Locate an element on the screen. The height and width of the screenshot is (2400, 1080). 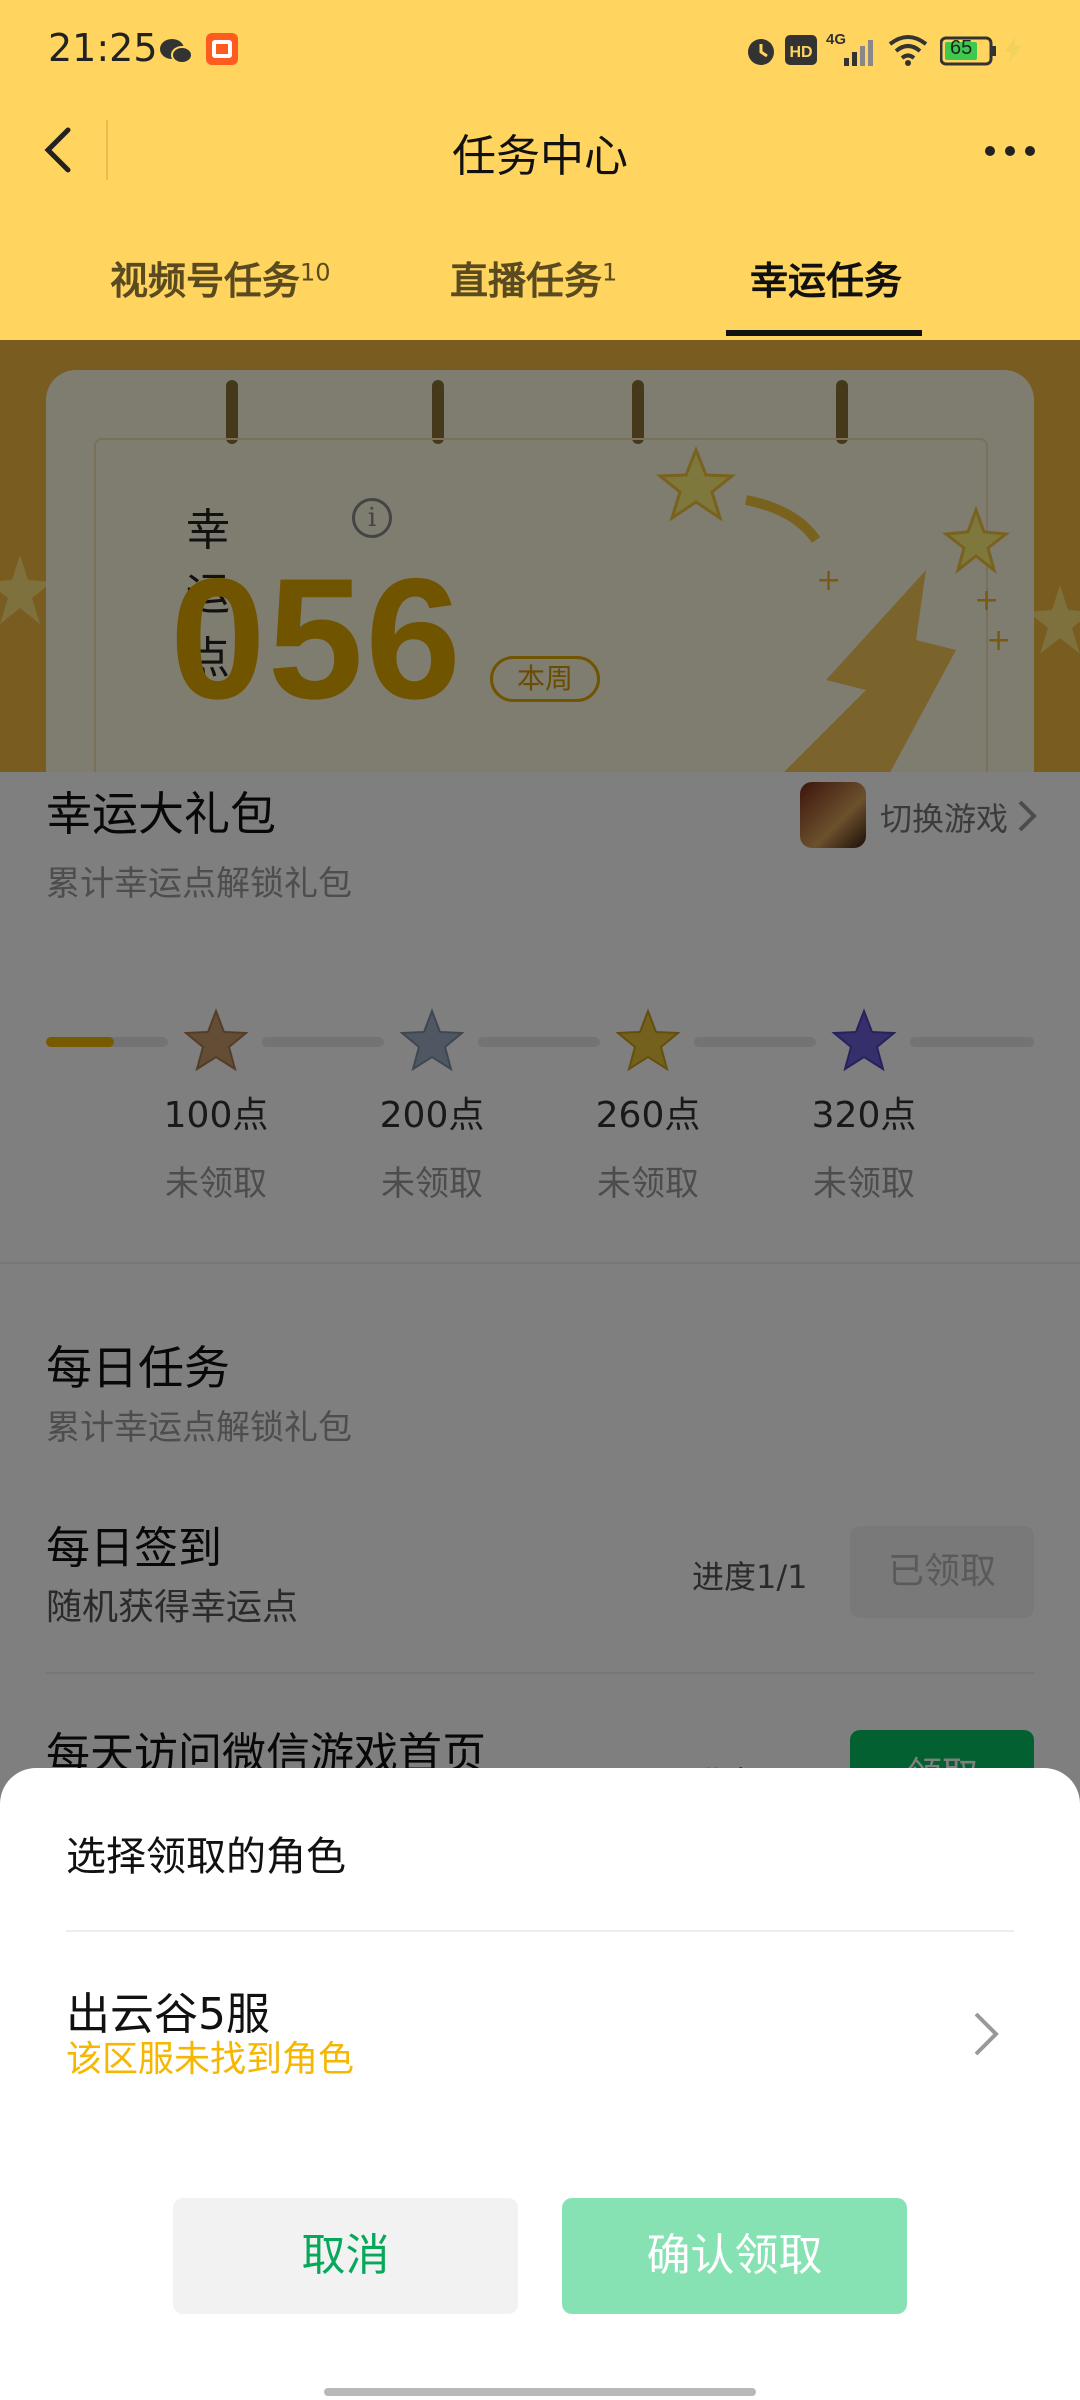
wechat-icon is located at coordinates (176, 53).